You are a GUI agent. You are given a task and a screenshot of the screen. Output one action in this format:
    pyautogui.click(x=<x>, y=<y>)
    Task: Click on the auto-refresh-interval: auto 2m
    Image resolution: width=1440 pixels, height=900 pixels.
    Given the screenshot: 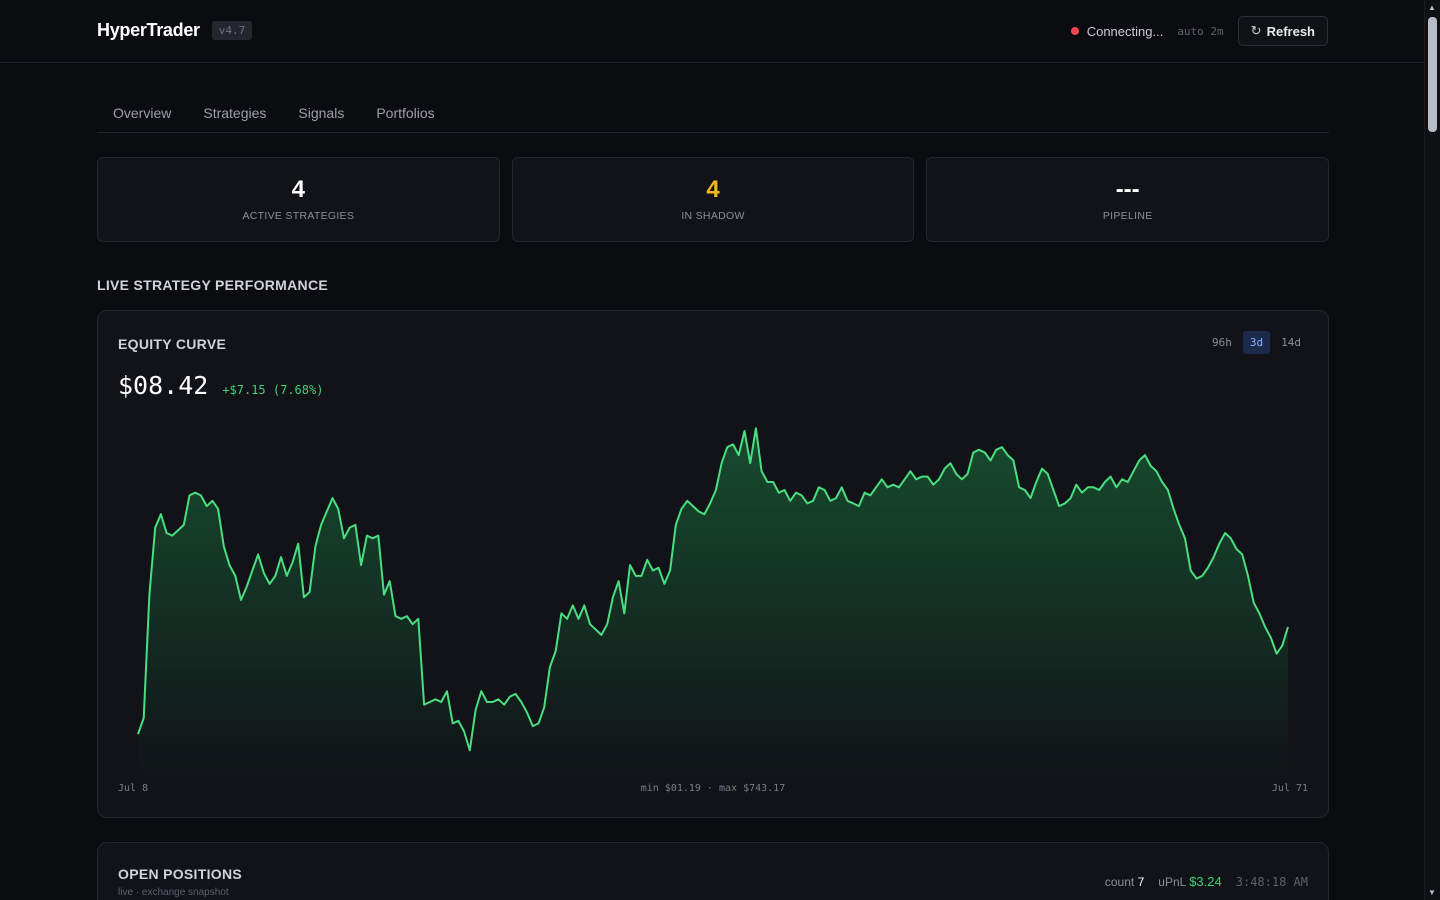 What is the action you would take?
    pyautogui.click(x=1200, y=31)
    